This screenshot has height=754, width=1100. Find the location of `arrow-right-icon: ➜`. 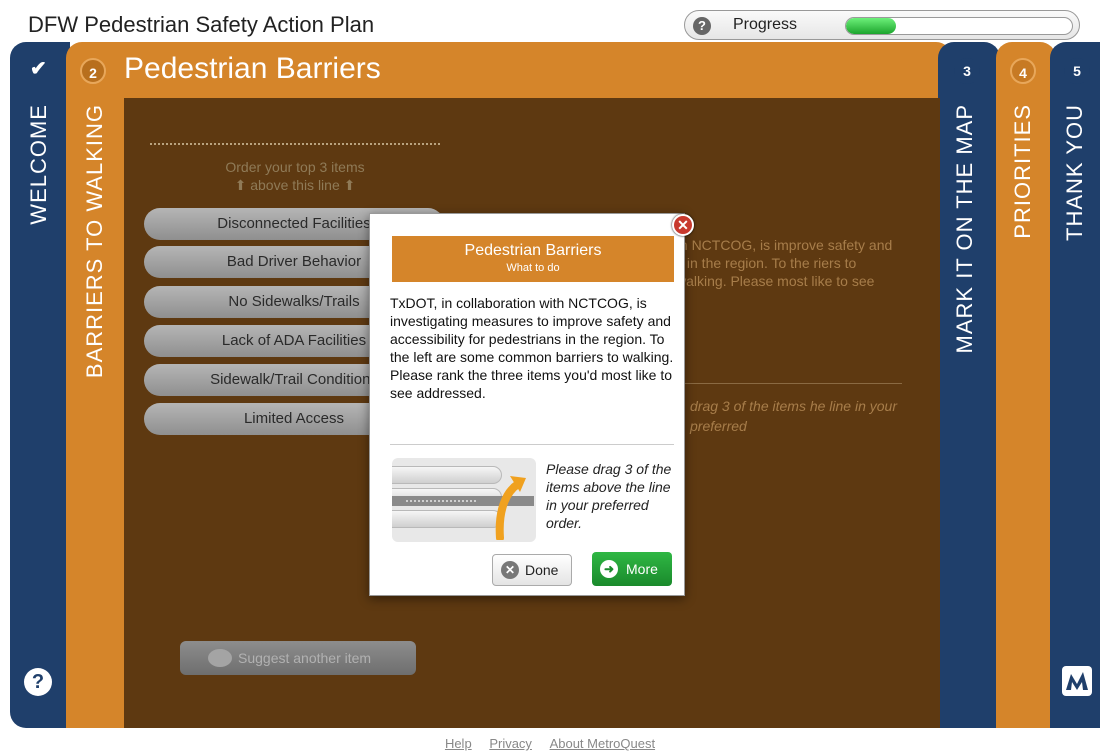

arrow-right-icon: ➜ is located at coordinates (609, 569).